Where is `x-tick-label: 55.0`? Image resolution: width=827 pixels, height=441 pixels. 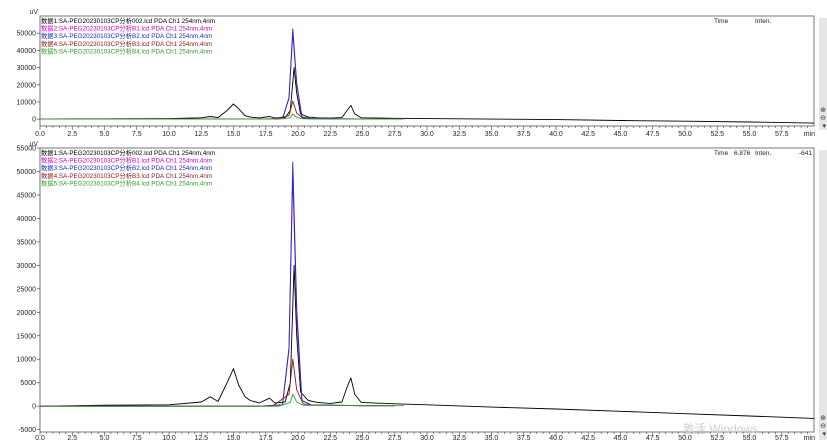 x-tick-label: 55.0 is located at coordinates (750, 134).